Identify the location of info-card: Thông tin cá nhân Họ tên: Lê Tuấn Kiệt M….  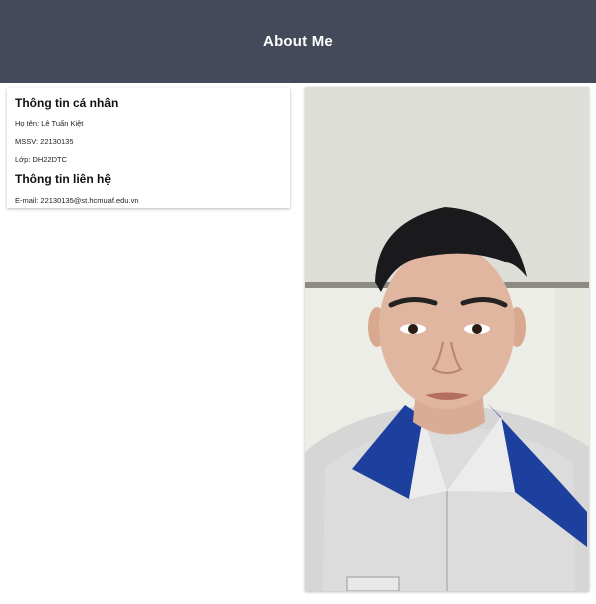
(148, 148).